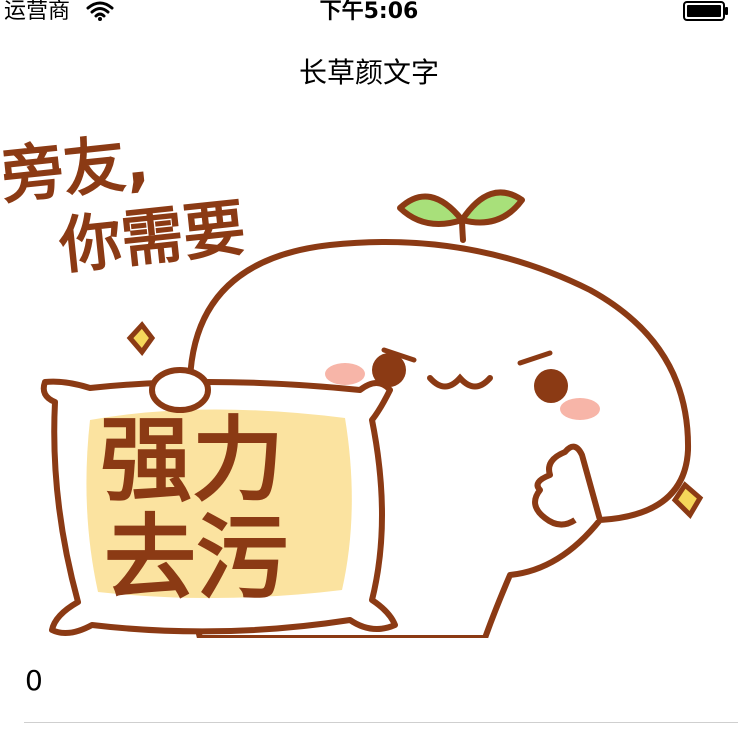  I want to click on page-title: 长草颜文字, so click(368, 72).